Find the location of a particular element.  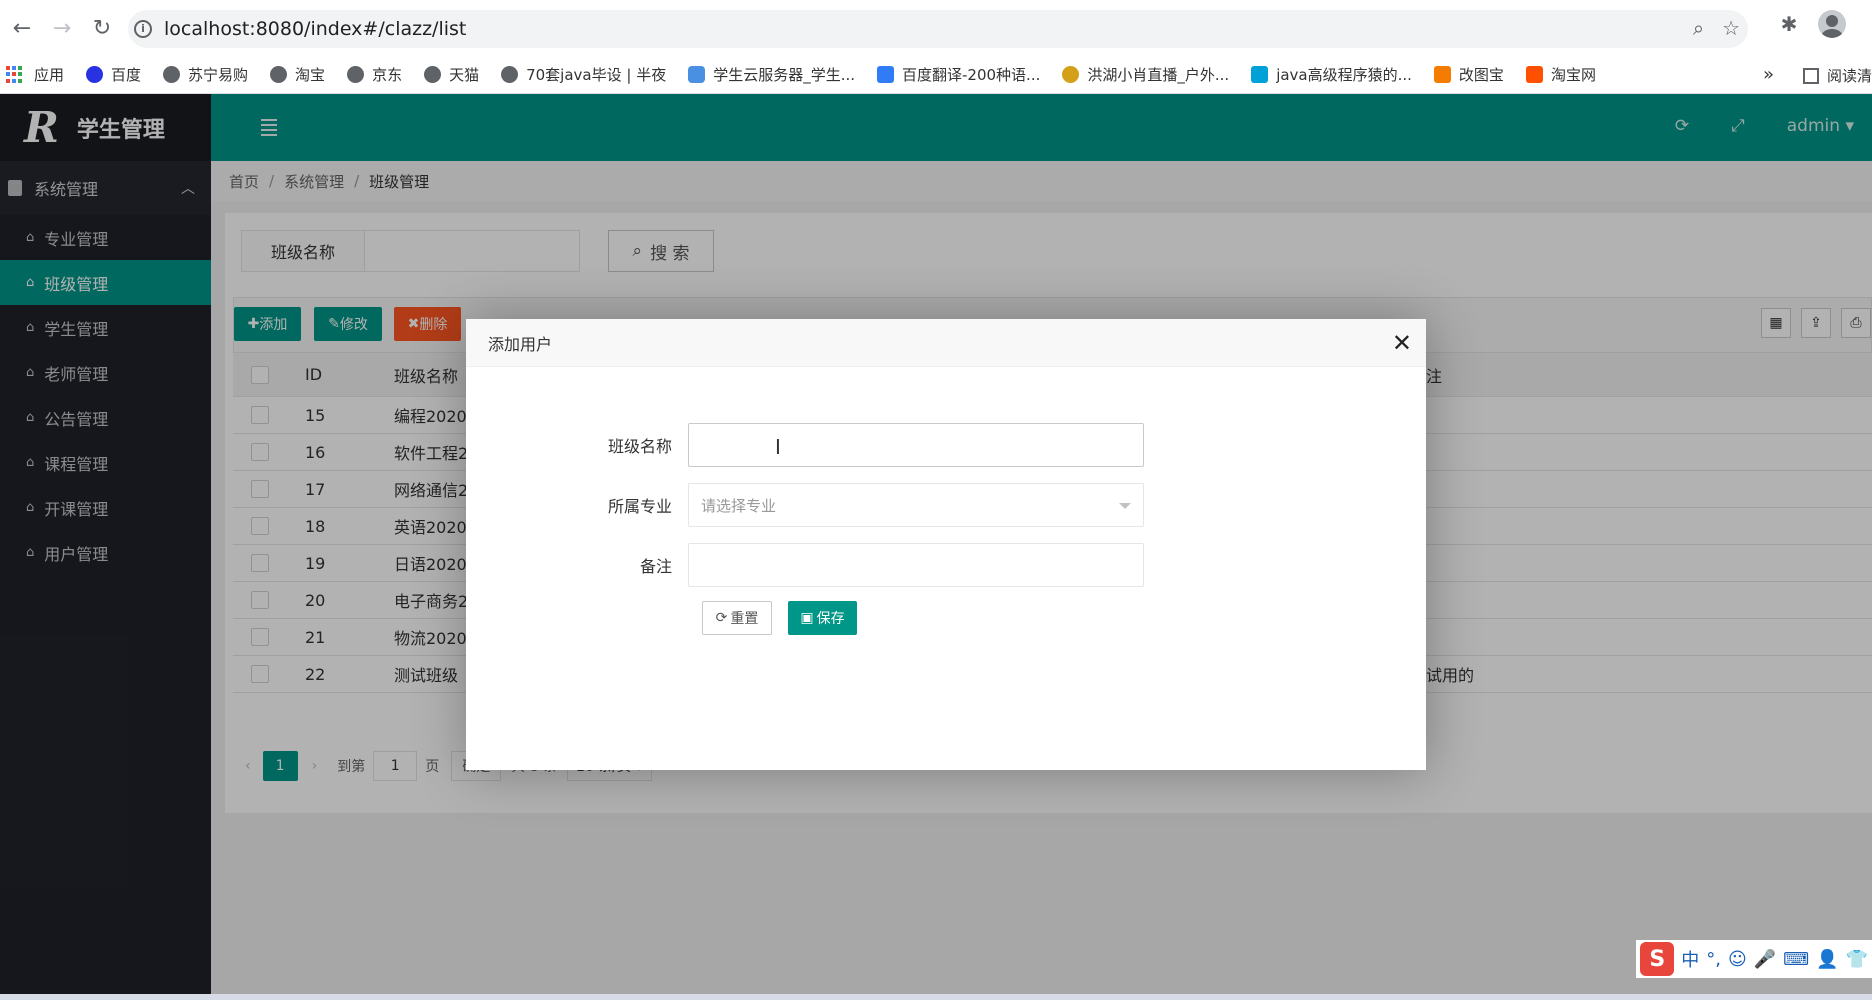

user-icon: 👤 is located at coordinates (1827, 959).